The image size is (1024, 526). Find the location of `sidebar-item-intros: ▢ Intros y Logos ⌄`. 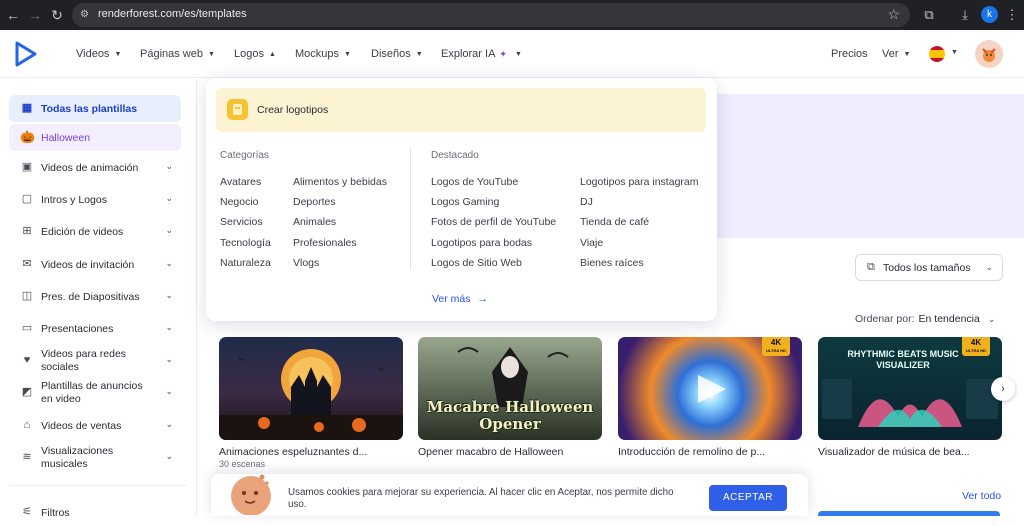

sidebar-item-intros: ▢ Intros y Logos ⌄ is located at coordinates (95, 199).